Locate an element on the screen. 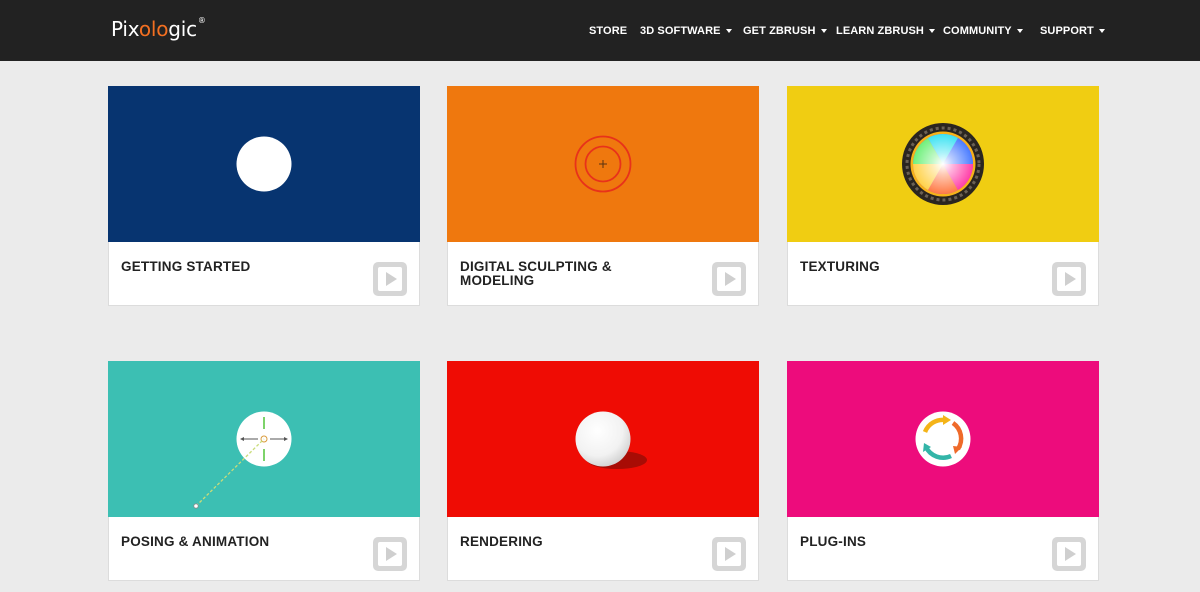 The width and height of the screenshot is (1200, 592). nav-learn-zbrush: LEARN ZBRUSH is located at coordinates (885, 30).